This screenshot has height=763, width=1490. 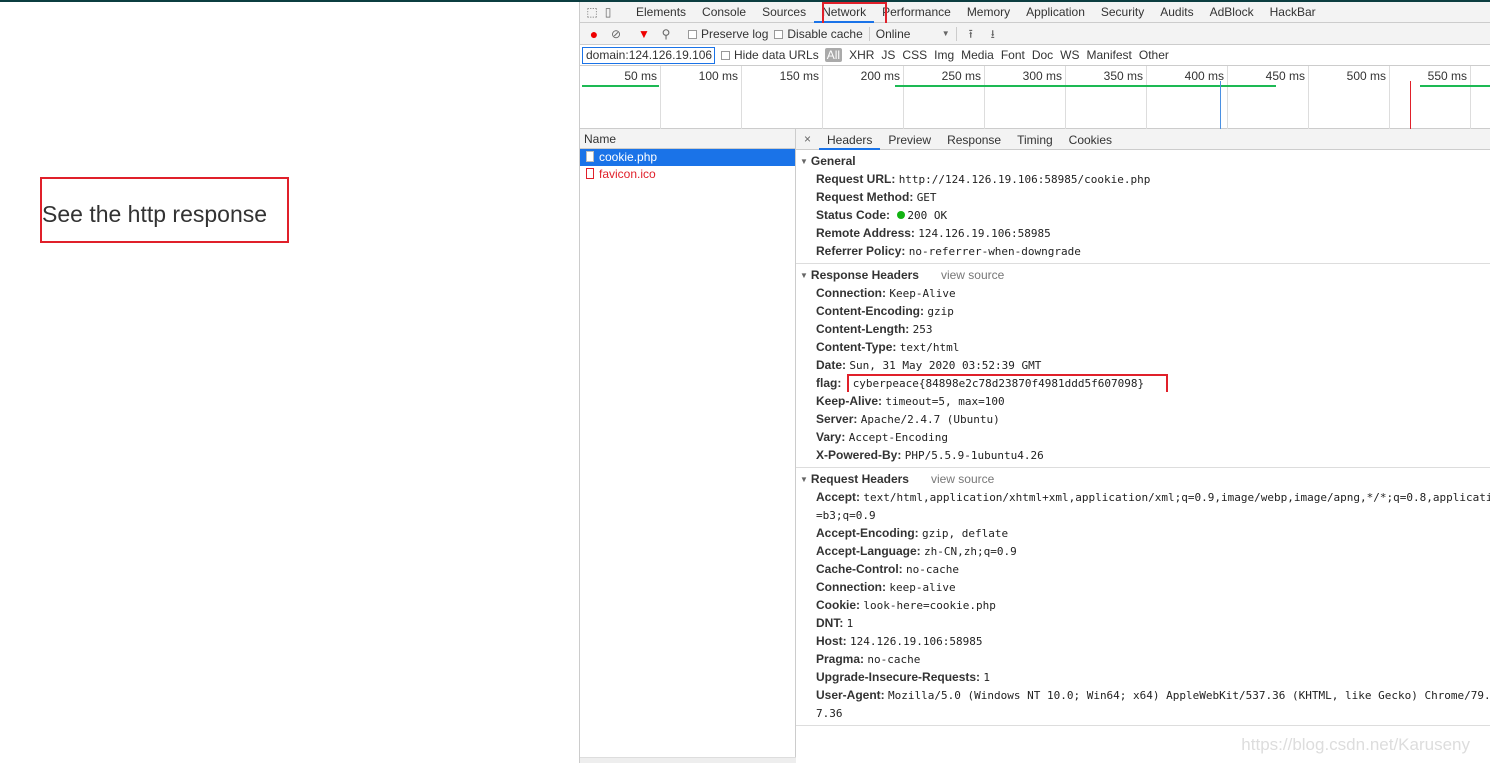 I want to click on header-value: =b3;q=0.9, so click(x=846, y=515).